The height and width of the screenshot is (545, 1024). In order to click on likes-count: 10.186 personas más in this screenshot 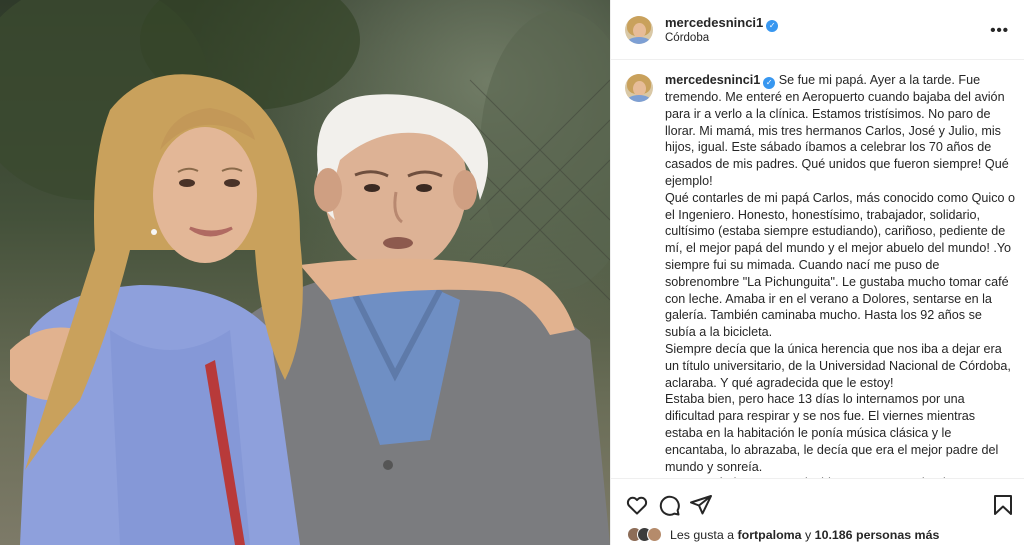, I will do `click(877, 535)`.